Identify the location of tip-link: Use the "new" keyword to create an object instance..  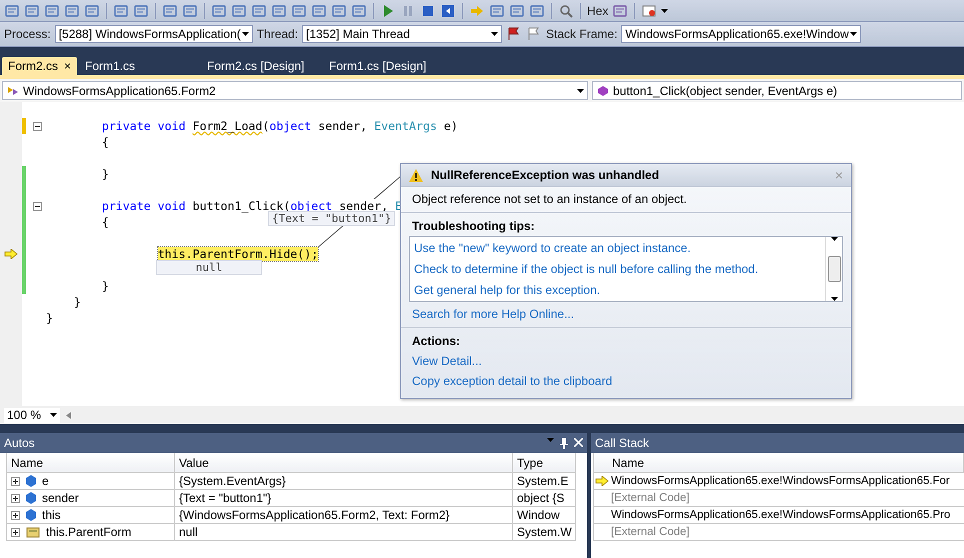
(619, 247).